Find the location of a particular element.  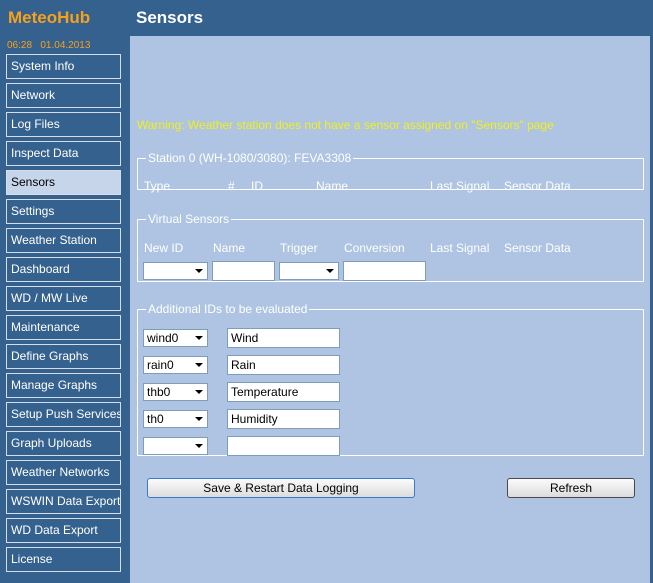

additional-name-input-3: Temperature is located at coordinates (283, 392).